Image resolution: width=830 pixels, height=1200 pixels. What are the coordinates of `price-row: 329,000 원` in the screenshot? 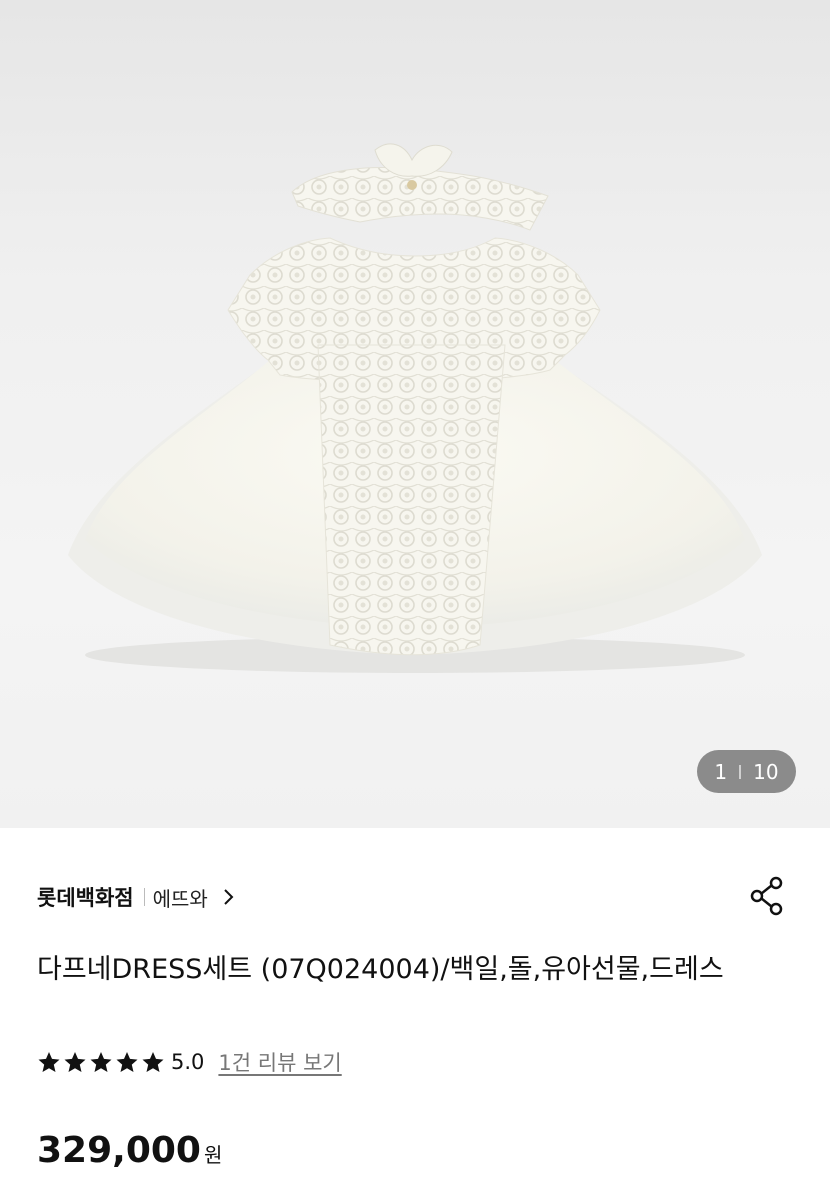 It's located at (129, 1160).